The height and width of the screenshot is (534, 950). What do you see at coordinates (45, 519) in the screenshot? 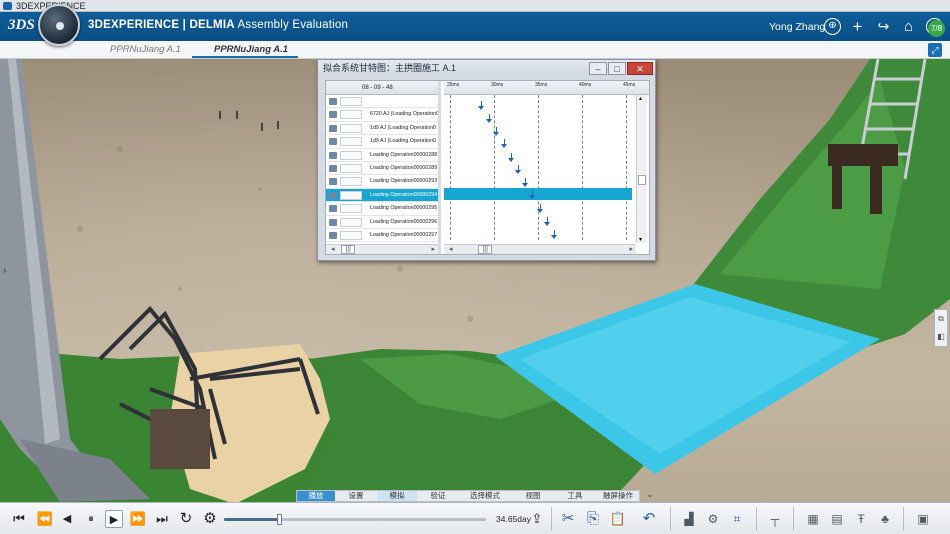
I see `step-back-button: ⏪` at bounding box center [45, 519].